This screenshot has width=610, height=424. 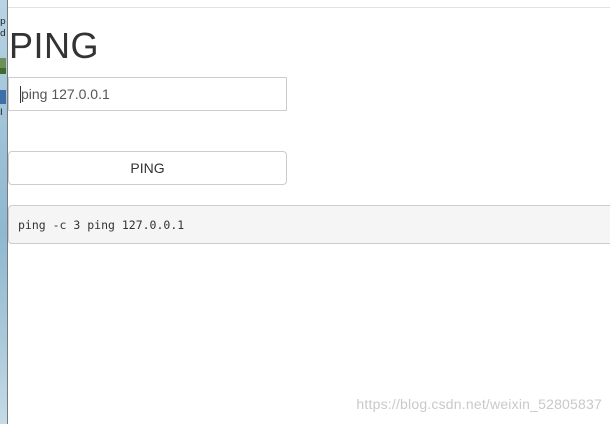 What do you see at coordinates (479, 404) in the screenshot?
I see `watermark-text: https://blog.csdn.net/weixin_52805837` at bounding box center [479, 404].